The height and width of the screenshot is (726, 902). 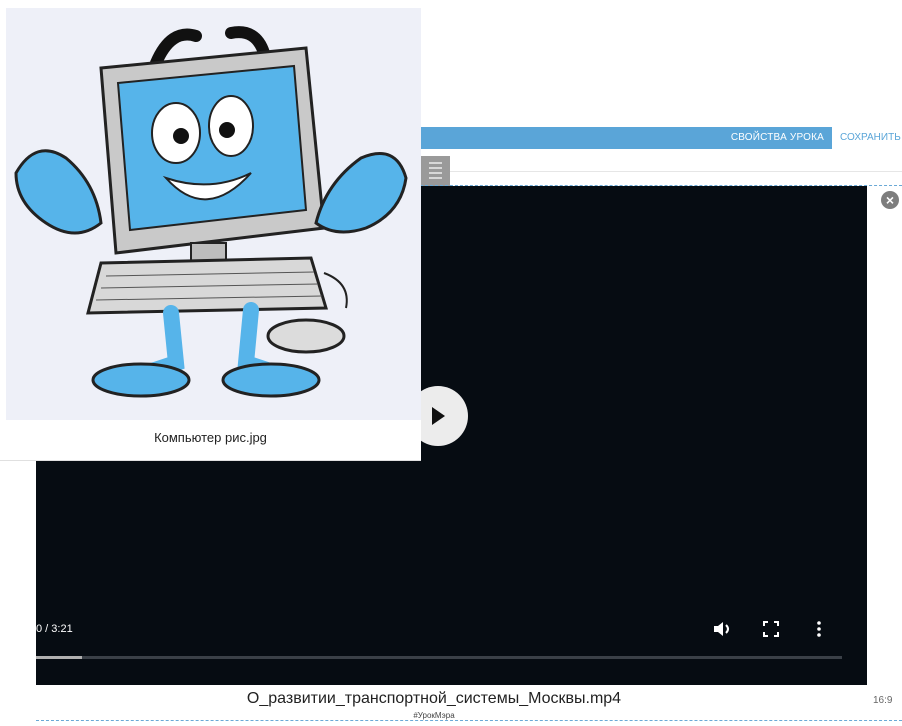 I want to click on hashtag-label: #УрокМэра, so click(x=434, y=715).